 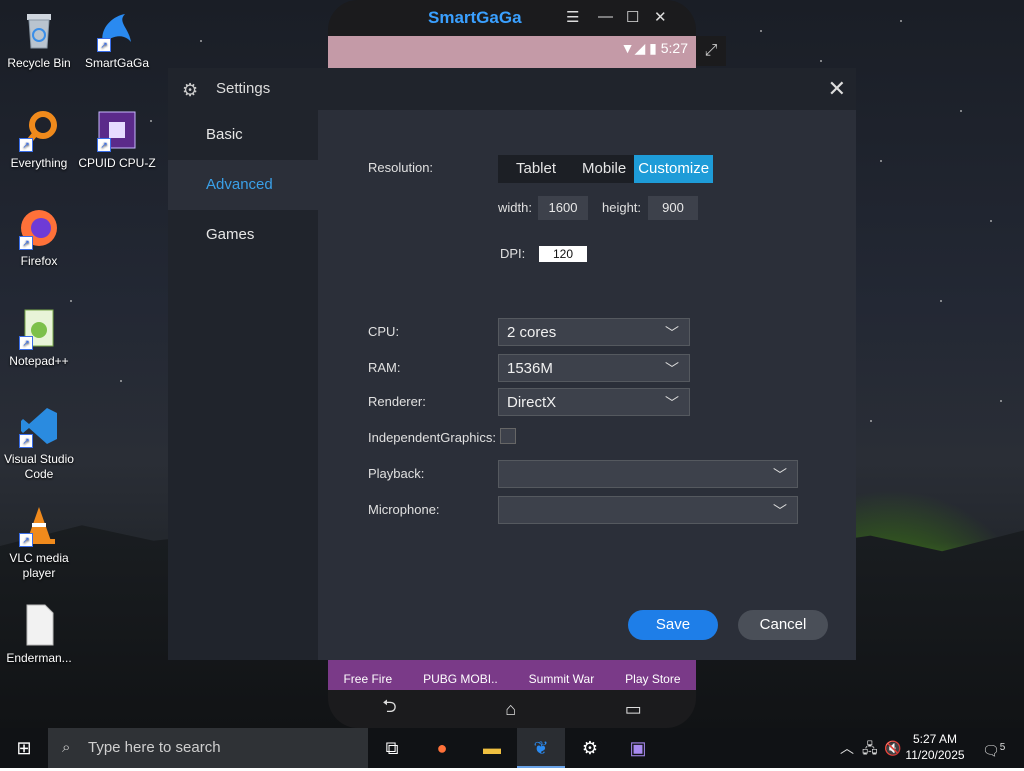 I want to click on app-play-store: Play Store, so click(x=652, y=681).